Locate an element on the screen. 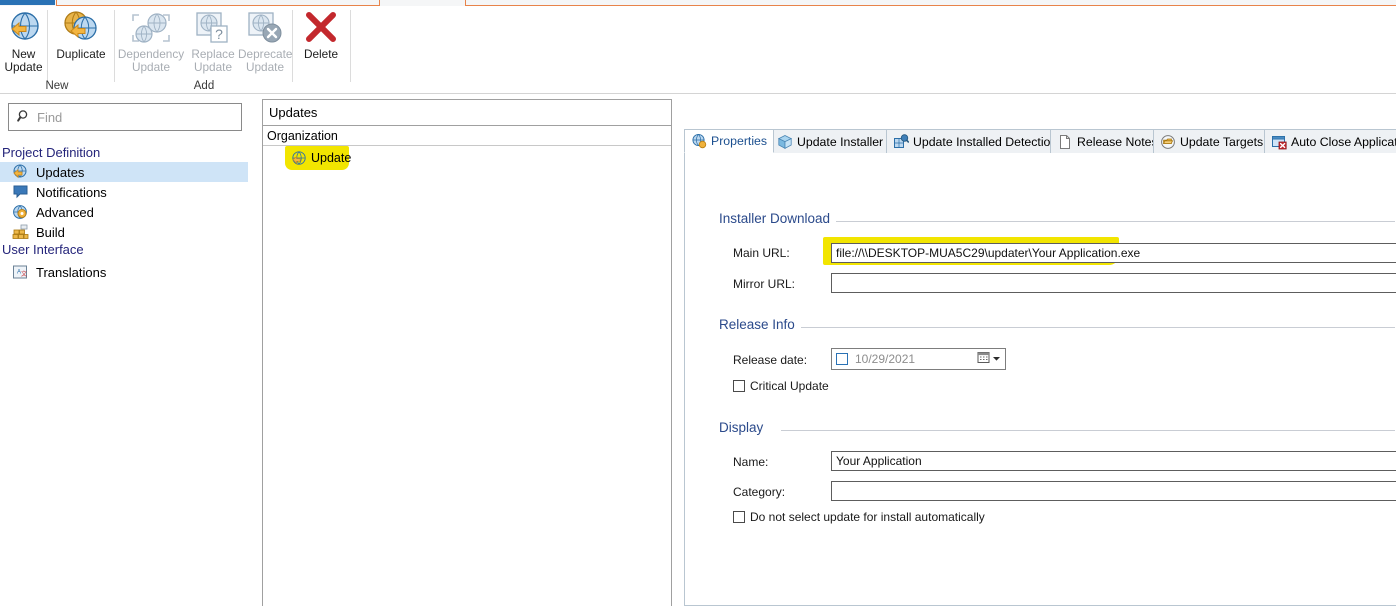 This screenshot has width=1396, height=606. ribbon-group-add: Add is located at coordinates (204, 50).